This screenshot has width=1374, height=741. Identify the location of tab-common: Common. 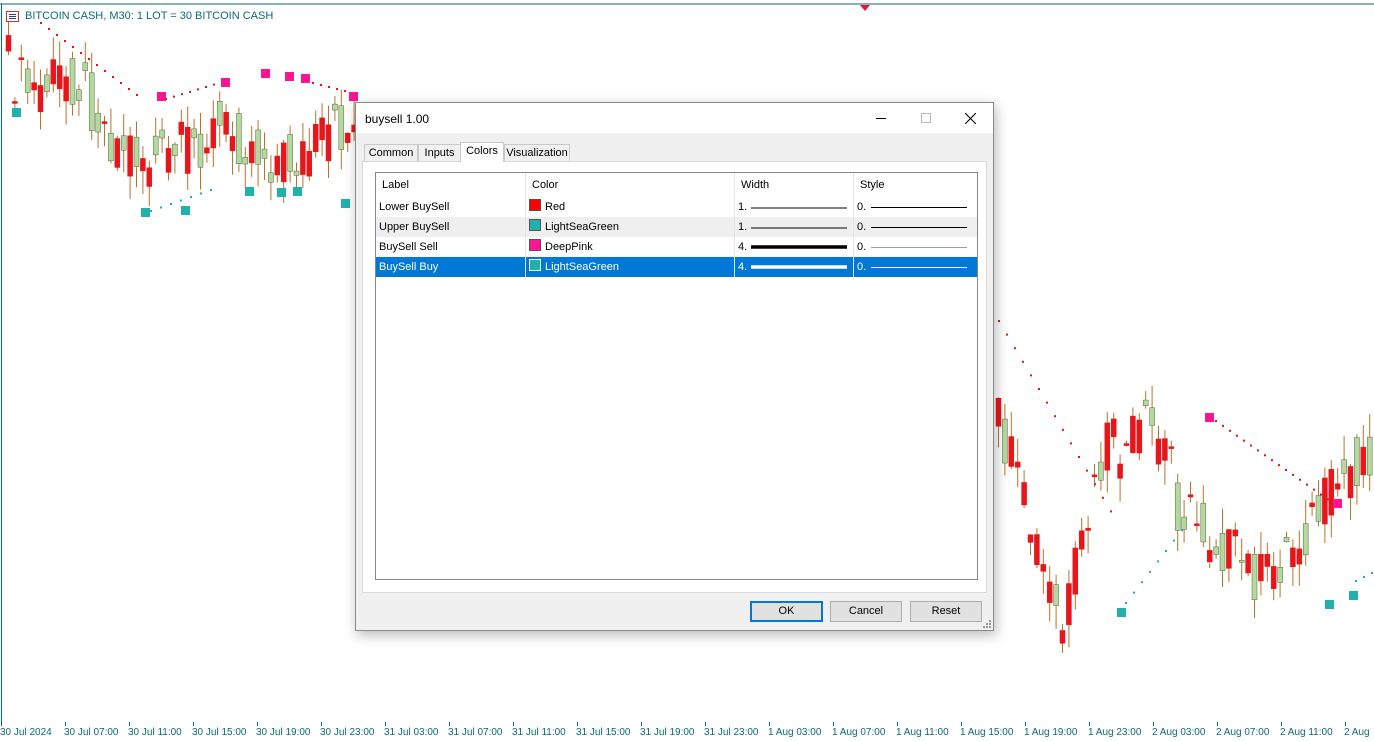
(391, 152).